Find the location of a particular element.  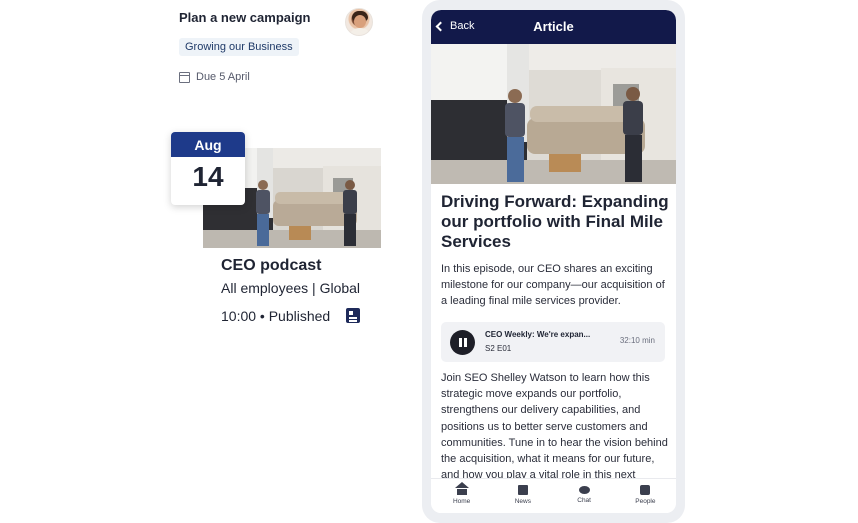

tab-home-label: Home is located at coordinates (461, 501).